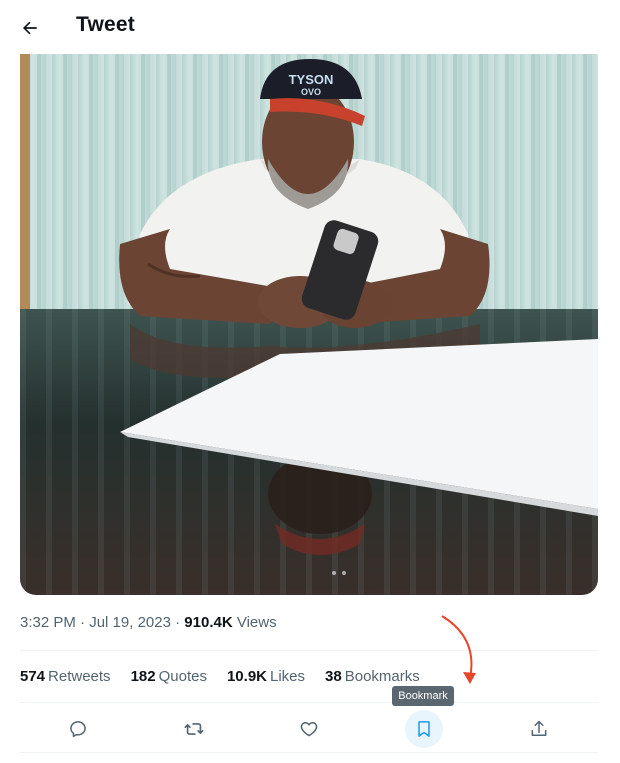 This screenshot has height=763, width=620. Describe the element at coordinates (143, 676) in the screenshot. I see `quotes-count: 182` at that location.